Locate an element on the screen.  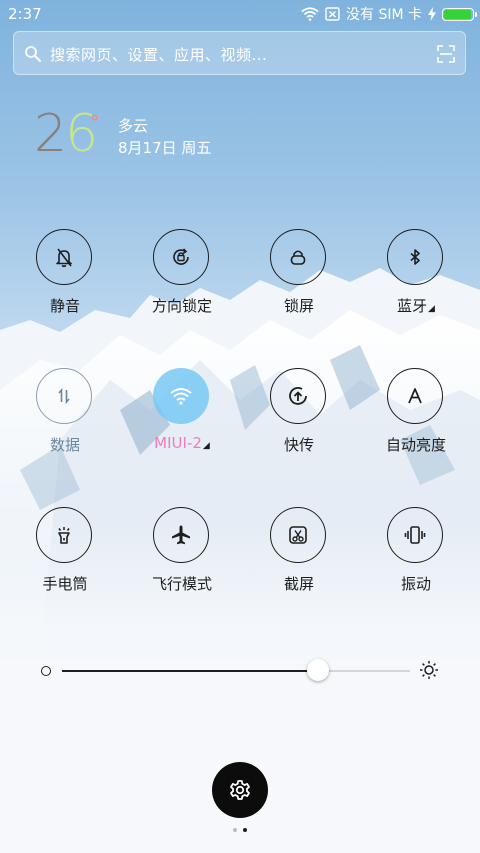
toggle-wifi-button is located at coordinates (181, 396).